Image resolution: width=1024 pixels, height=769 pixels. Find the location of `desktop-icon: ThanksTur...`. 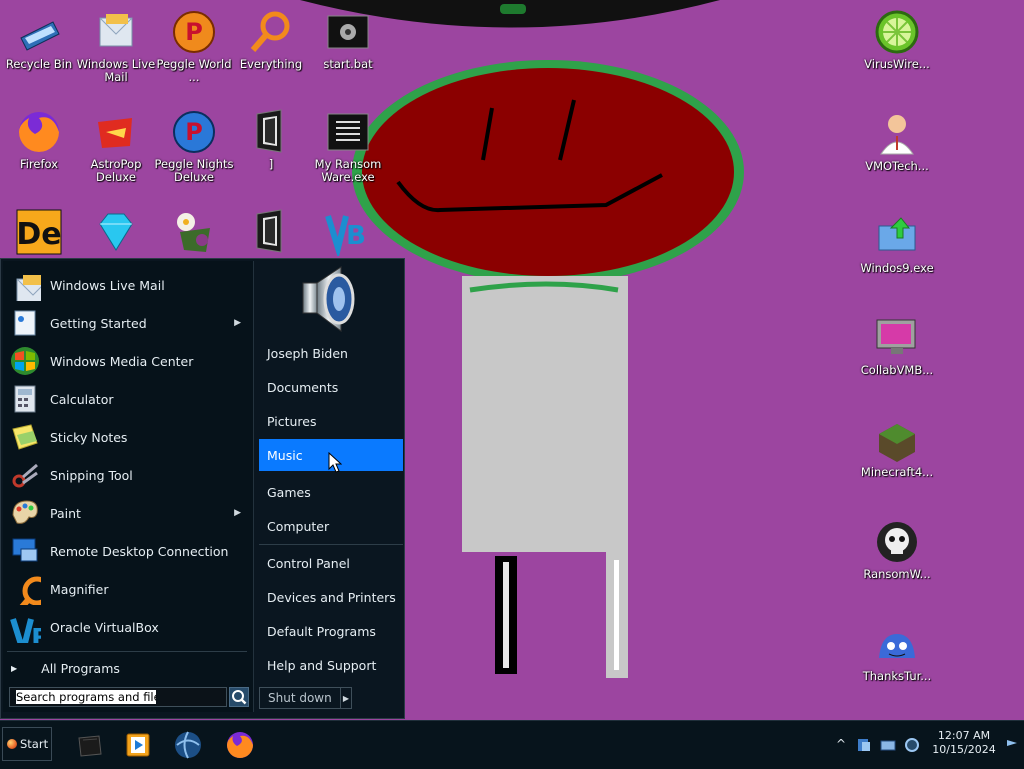

desktop-icon: ThanksTur... is located at coordinates (897, 651).